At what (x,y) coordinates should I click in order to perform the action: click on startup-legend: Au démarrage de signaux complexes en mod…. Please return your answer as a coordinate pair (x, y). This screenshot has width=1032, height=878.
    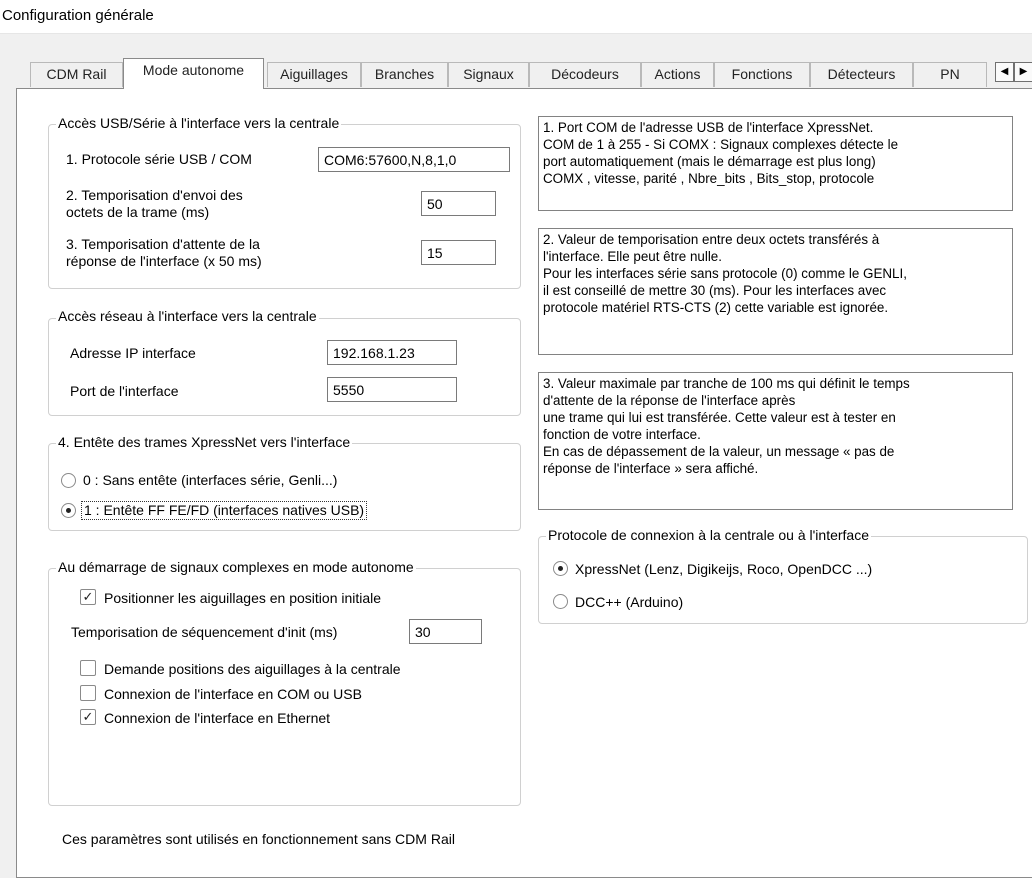
    Looking at the image, I should click on (236, 567).